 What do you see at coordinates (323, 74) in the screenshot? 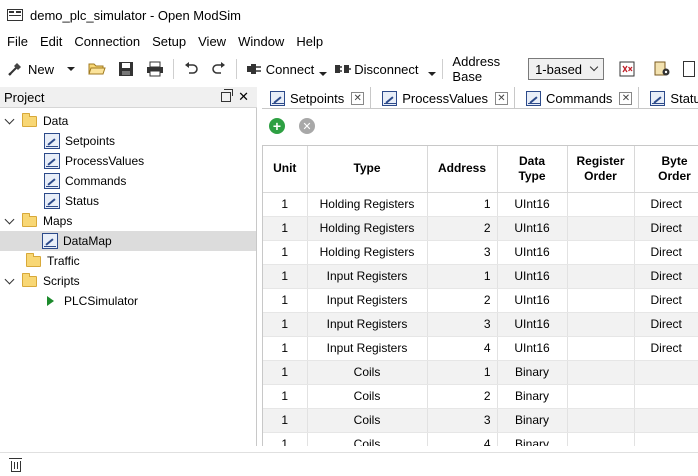
I see `connect-dropdown-arrow` at bounding box center [323, 74].